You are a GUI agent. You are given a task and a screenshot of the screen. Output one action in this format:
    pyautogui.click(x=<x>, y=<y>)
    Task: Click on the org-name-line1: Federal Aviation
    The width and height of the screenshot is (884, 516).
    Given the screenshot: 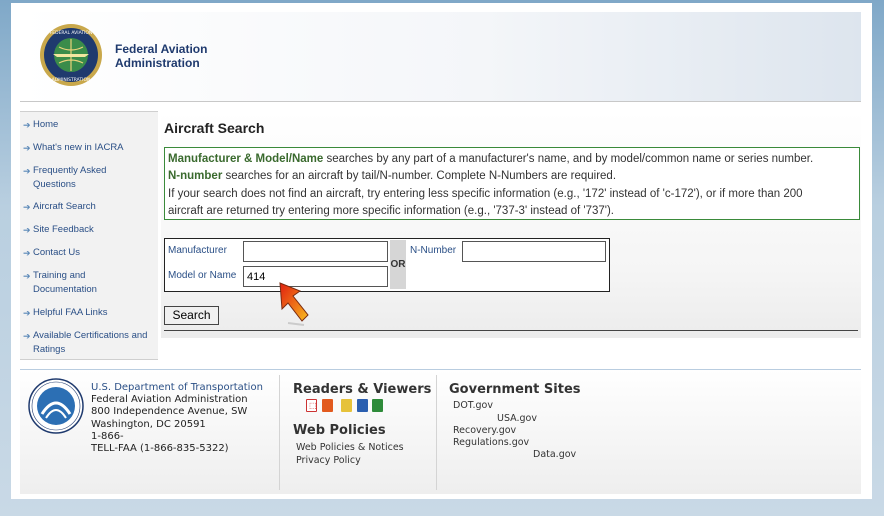 What is the action you would take?
    pyautogui.click(x=161, y=49)
    